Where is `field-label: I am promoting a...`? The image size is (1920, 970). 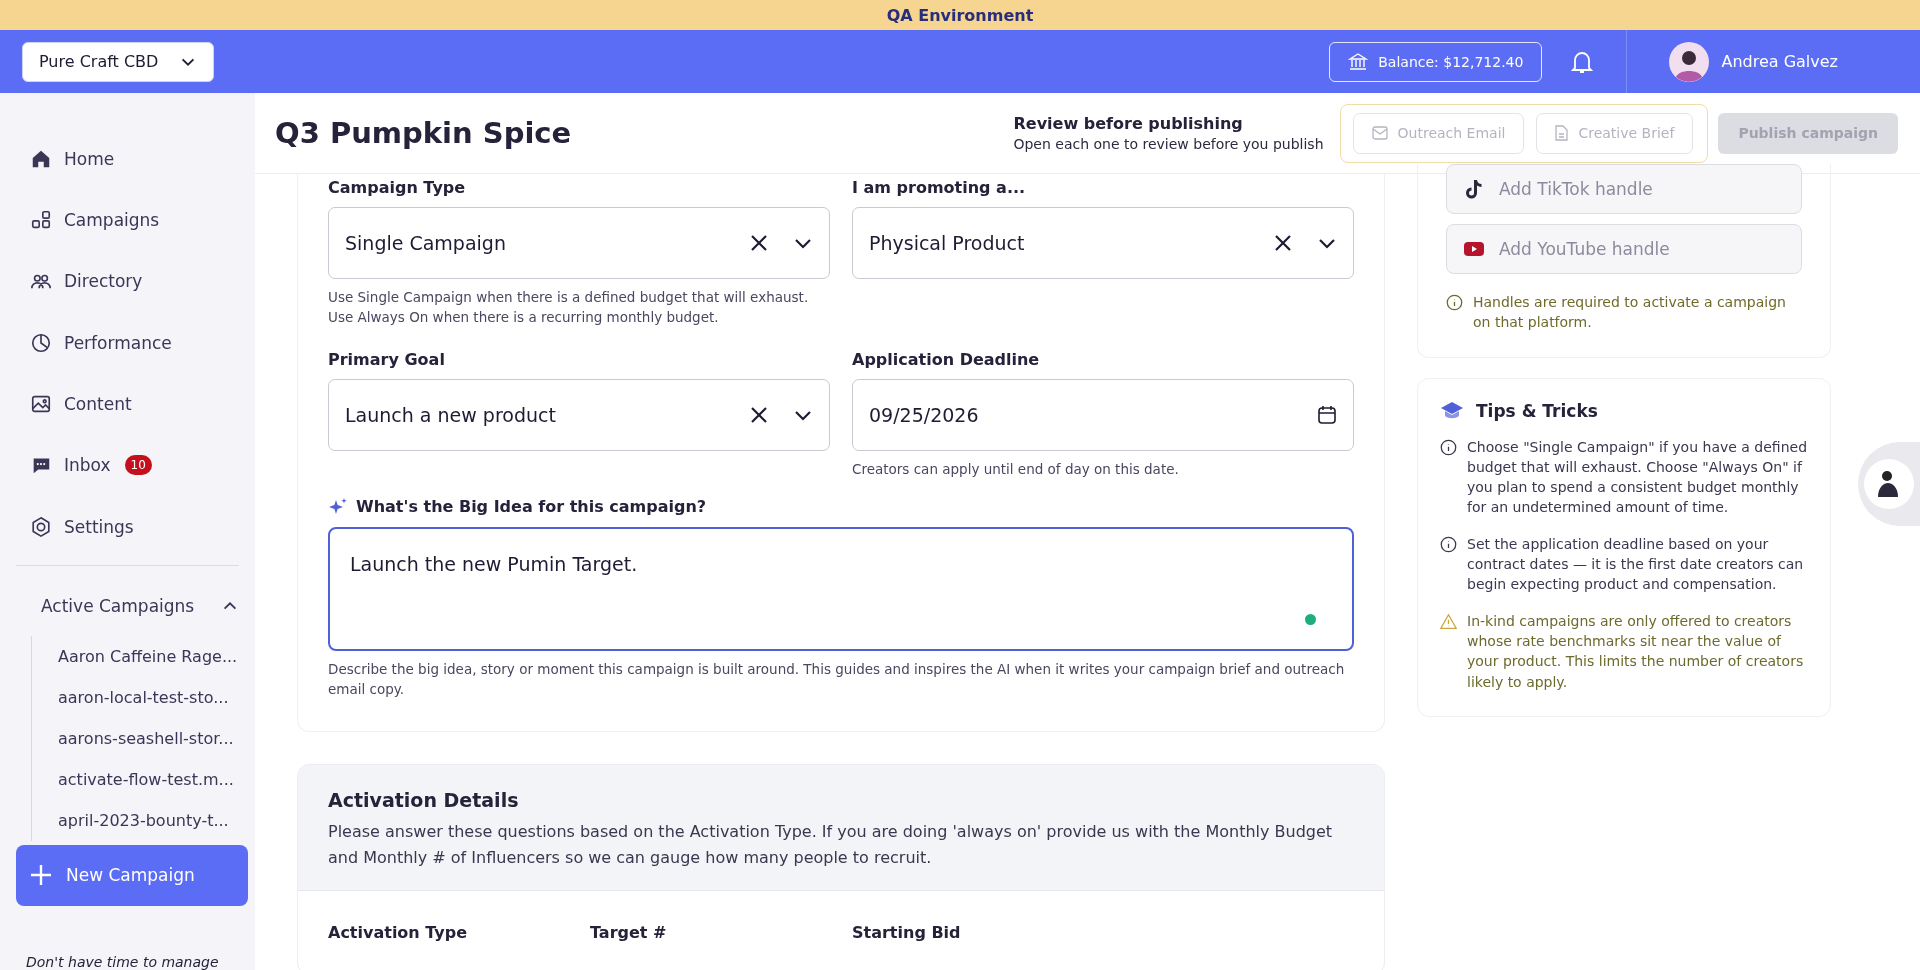 field-label: I am promoting a... is located at coordinates (939, 187).